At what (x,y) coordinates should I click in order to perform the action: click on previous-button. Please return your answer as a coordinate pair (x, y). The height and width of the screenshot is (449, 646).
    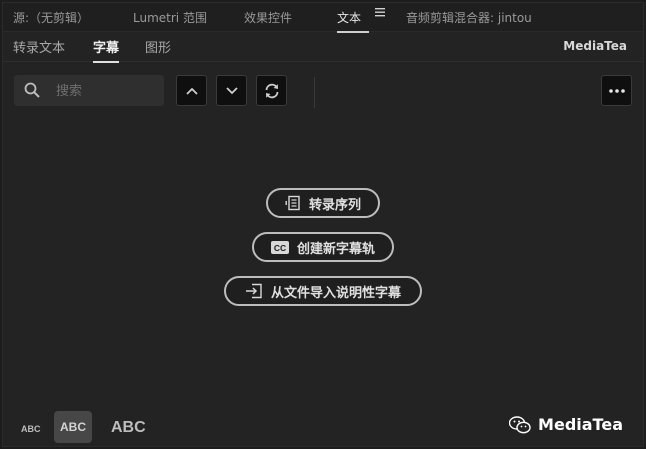
    Looking at the image, I should click on (191, 90).